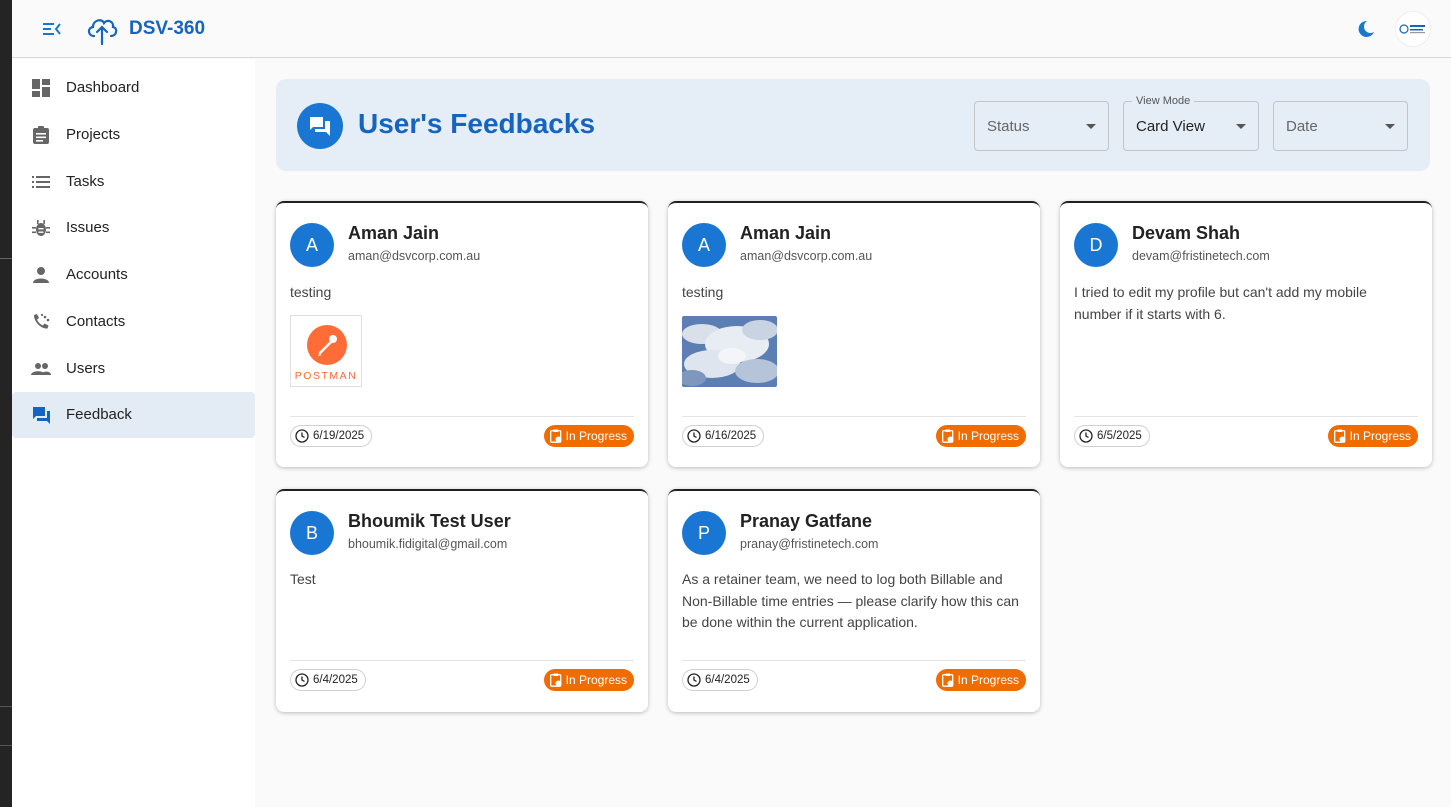 This screenshot has width=1451, height=807. Describe the element at coordinates (1201, 256) in the screenshot. I see `card-user-email: devam@fristinetech.com` at that location.